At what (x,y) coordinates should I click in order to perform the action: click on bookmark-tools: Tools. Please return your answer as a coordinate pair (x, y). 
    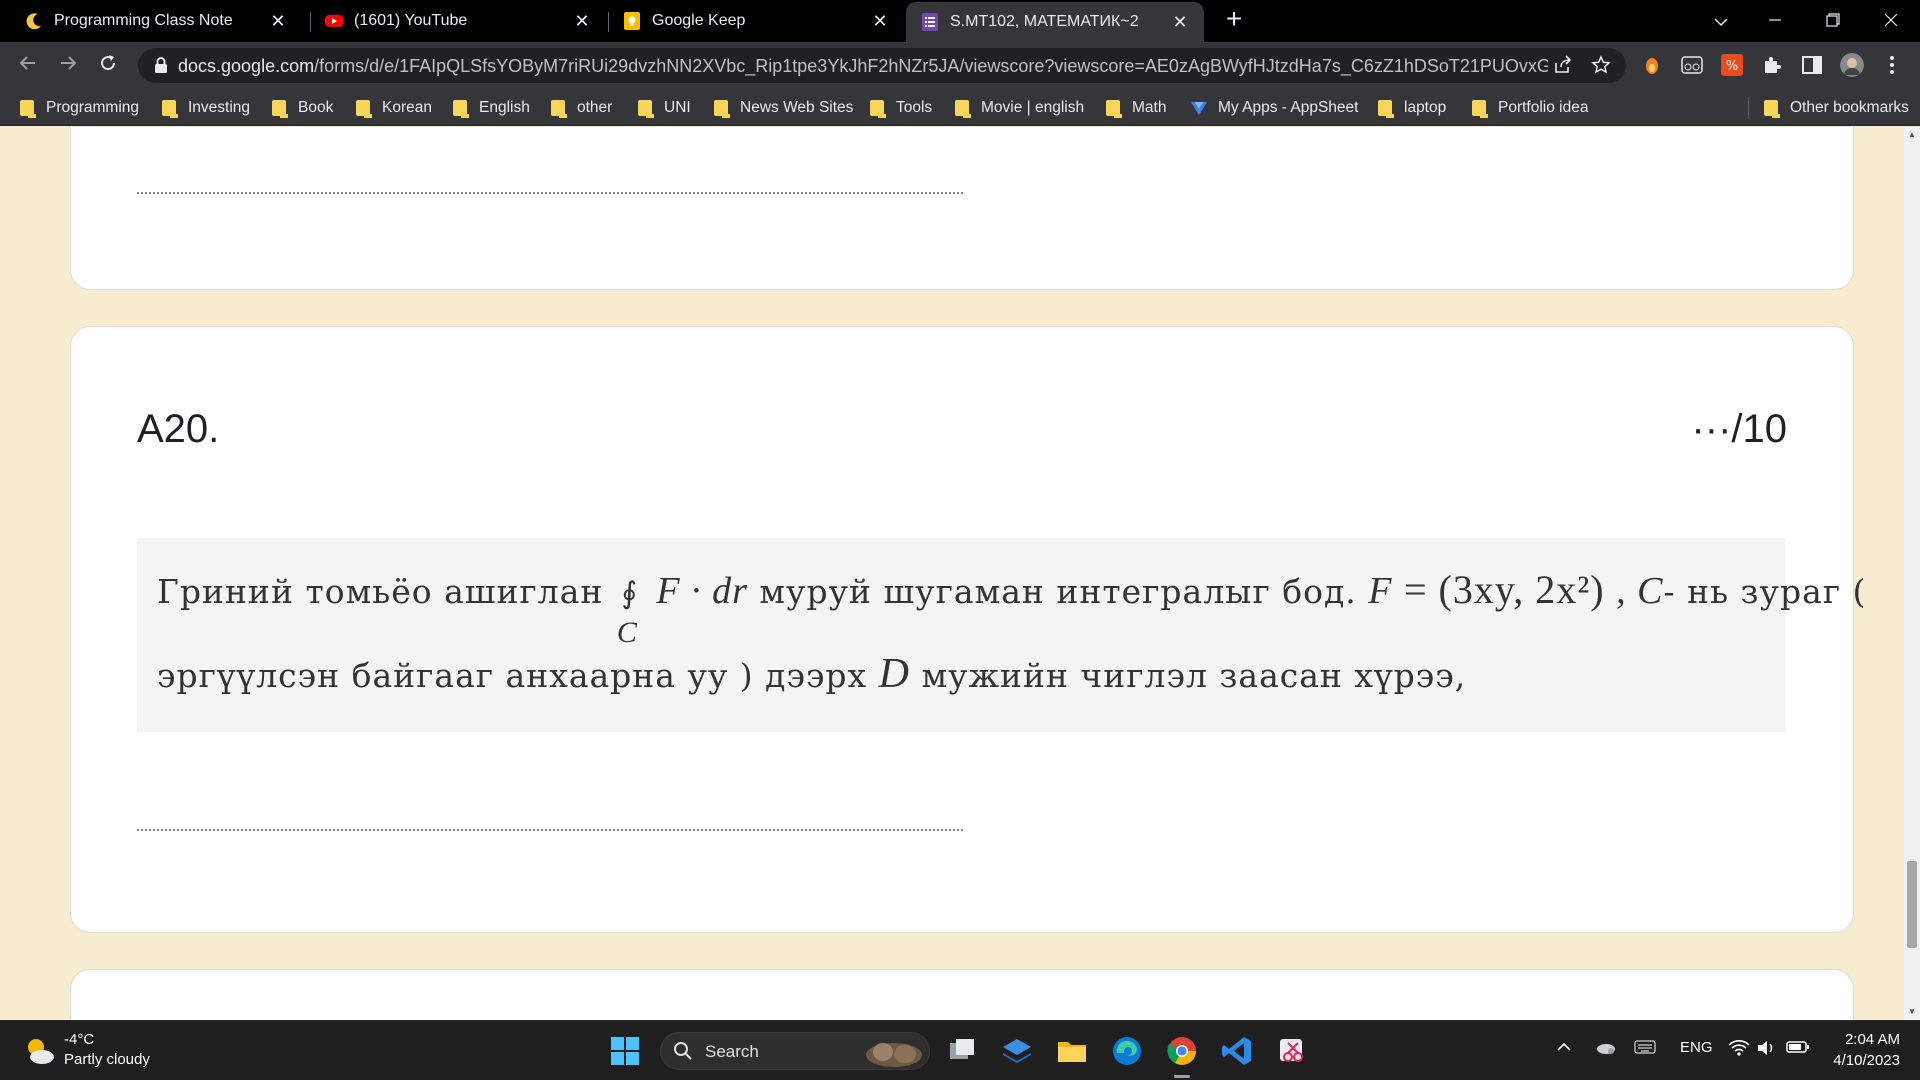
    Looking at the image, I should click on (901, 108).